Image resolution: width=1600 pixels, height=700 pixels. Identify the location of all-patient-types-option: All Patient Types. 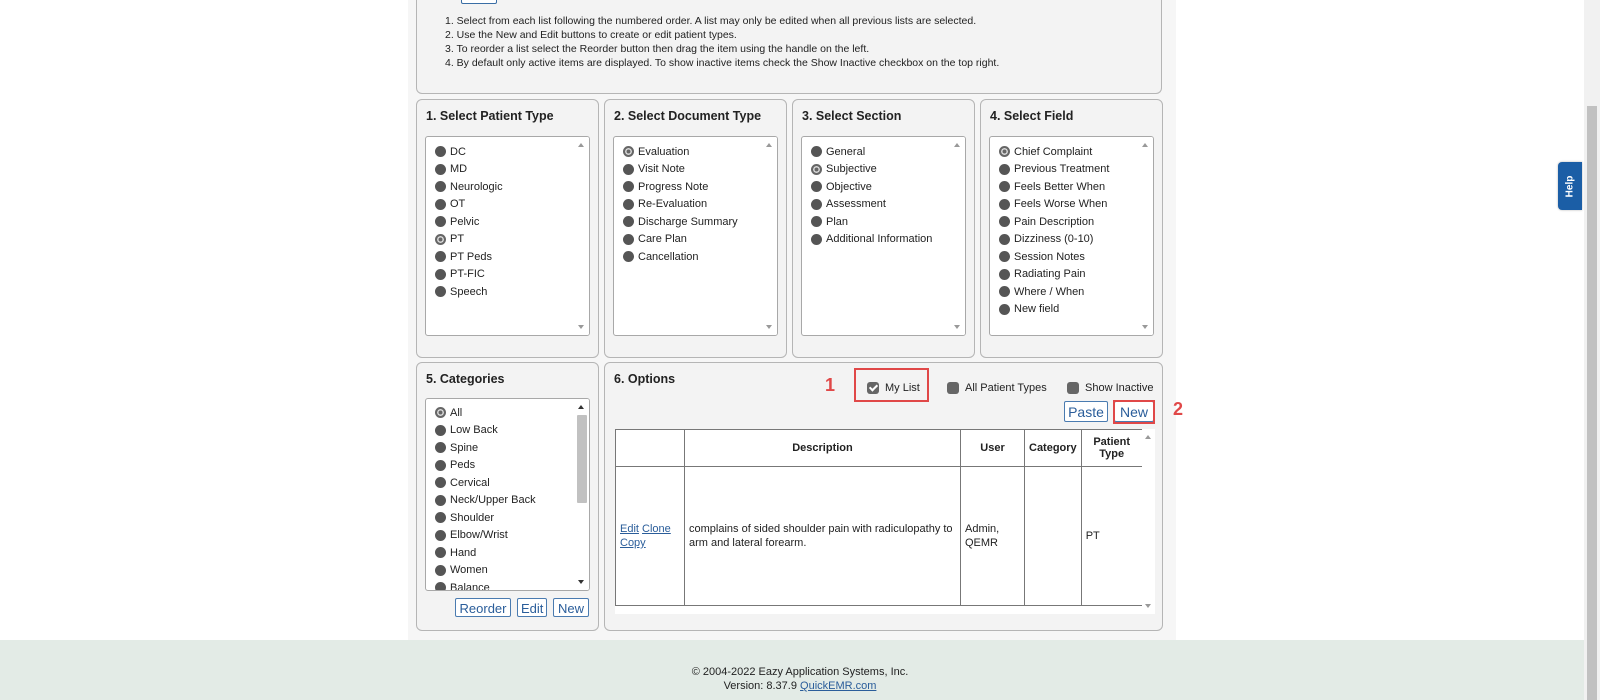
(997, 388).